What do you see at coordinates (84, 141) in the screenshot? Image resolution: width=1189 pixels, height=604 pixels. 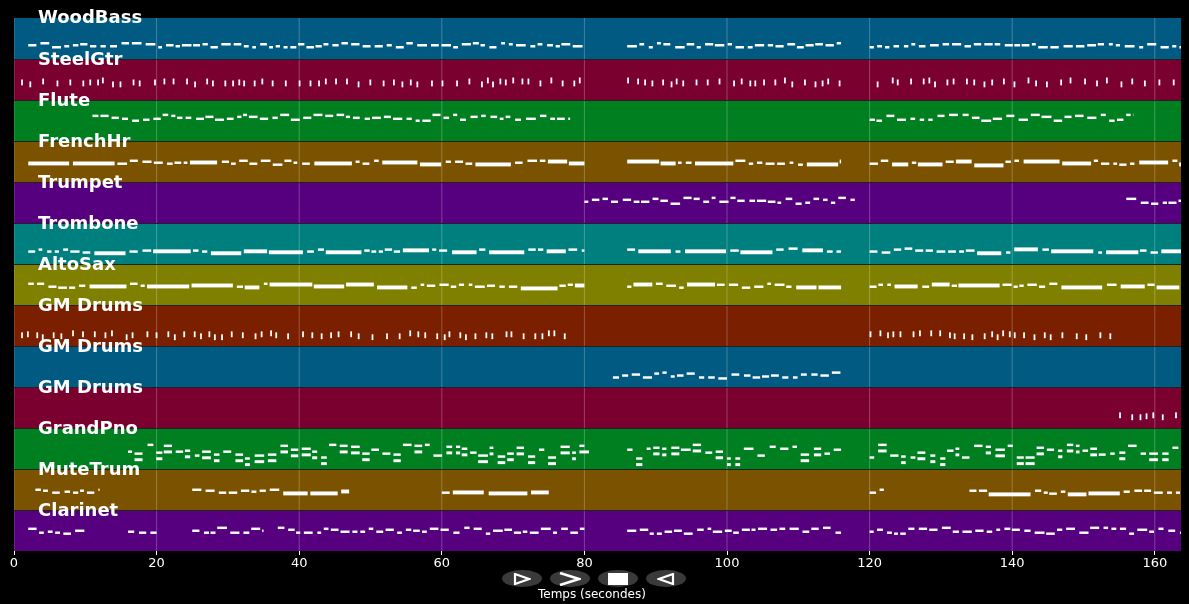 I see `track-name: FrenchHr` at bounding box center [84, 141].